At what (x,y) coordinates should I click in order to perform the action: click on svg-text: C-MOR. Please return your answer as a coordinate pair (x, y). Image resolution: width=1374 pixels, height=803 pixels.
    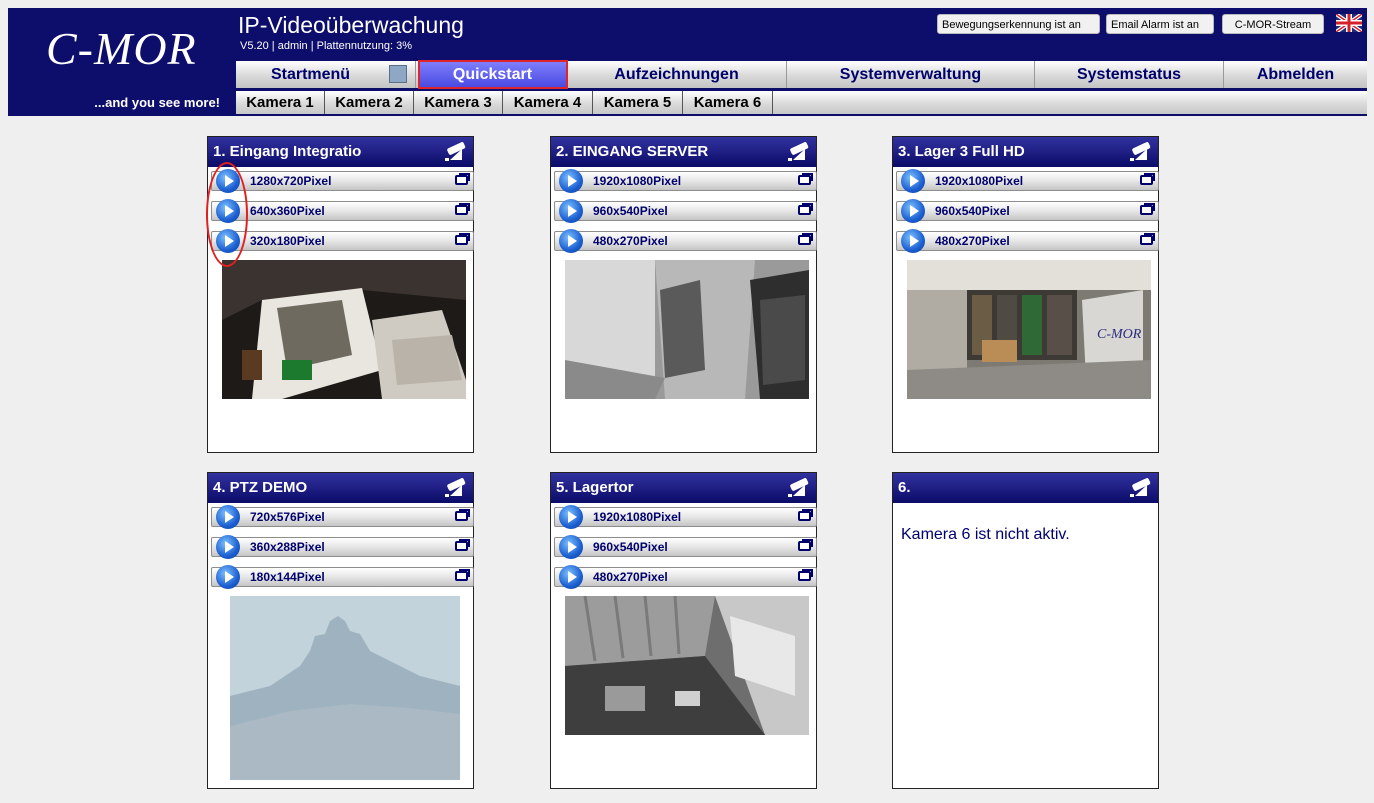
    Looking at the image, I should click on (1119, 334).